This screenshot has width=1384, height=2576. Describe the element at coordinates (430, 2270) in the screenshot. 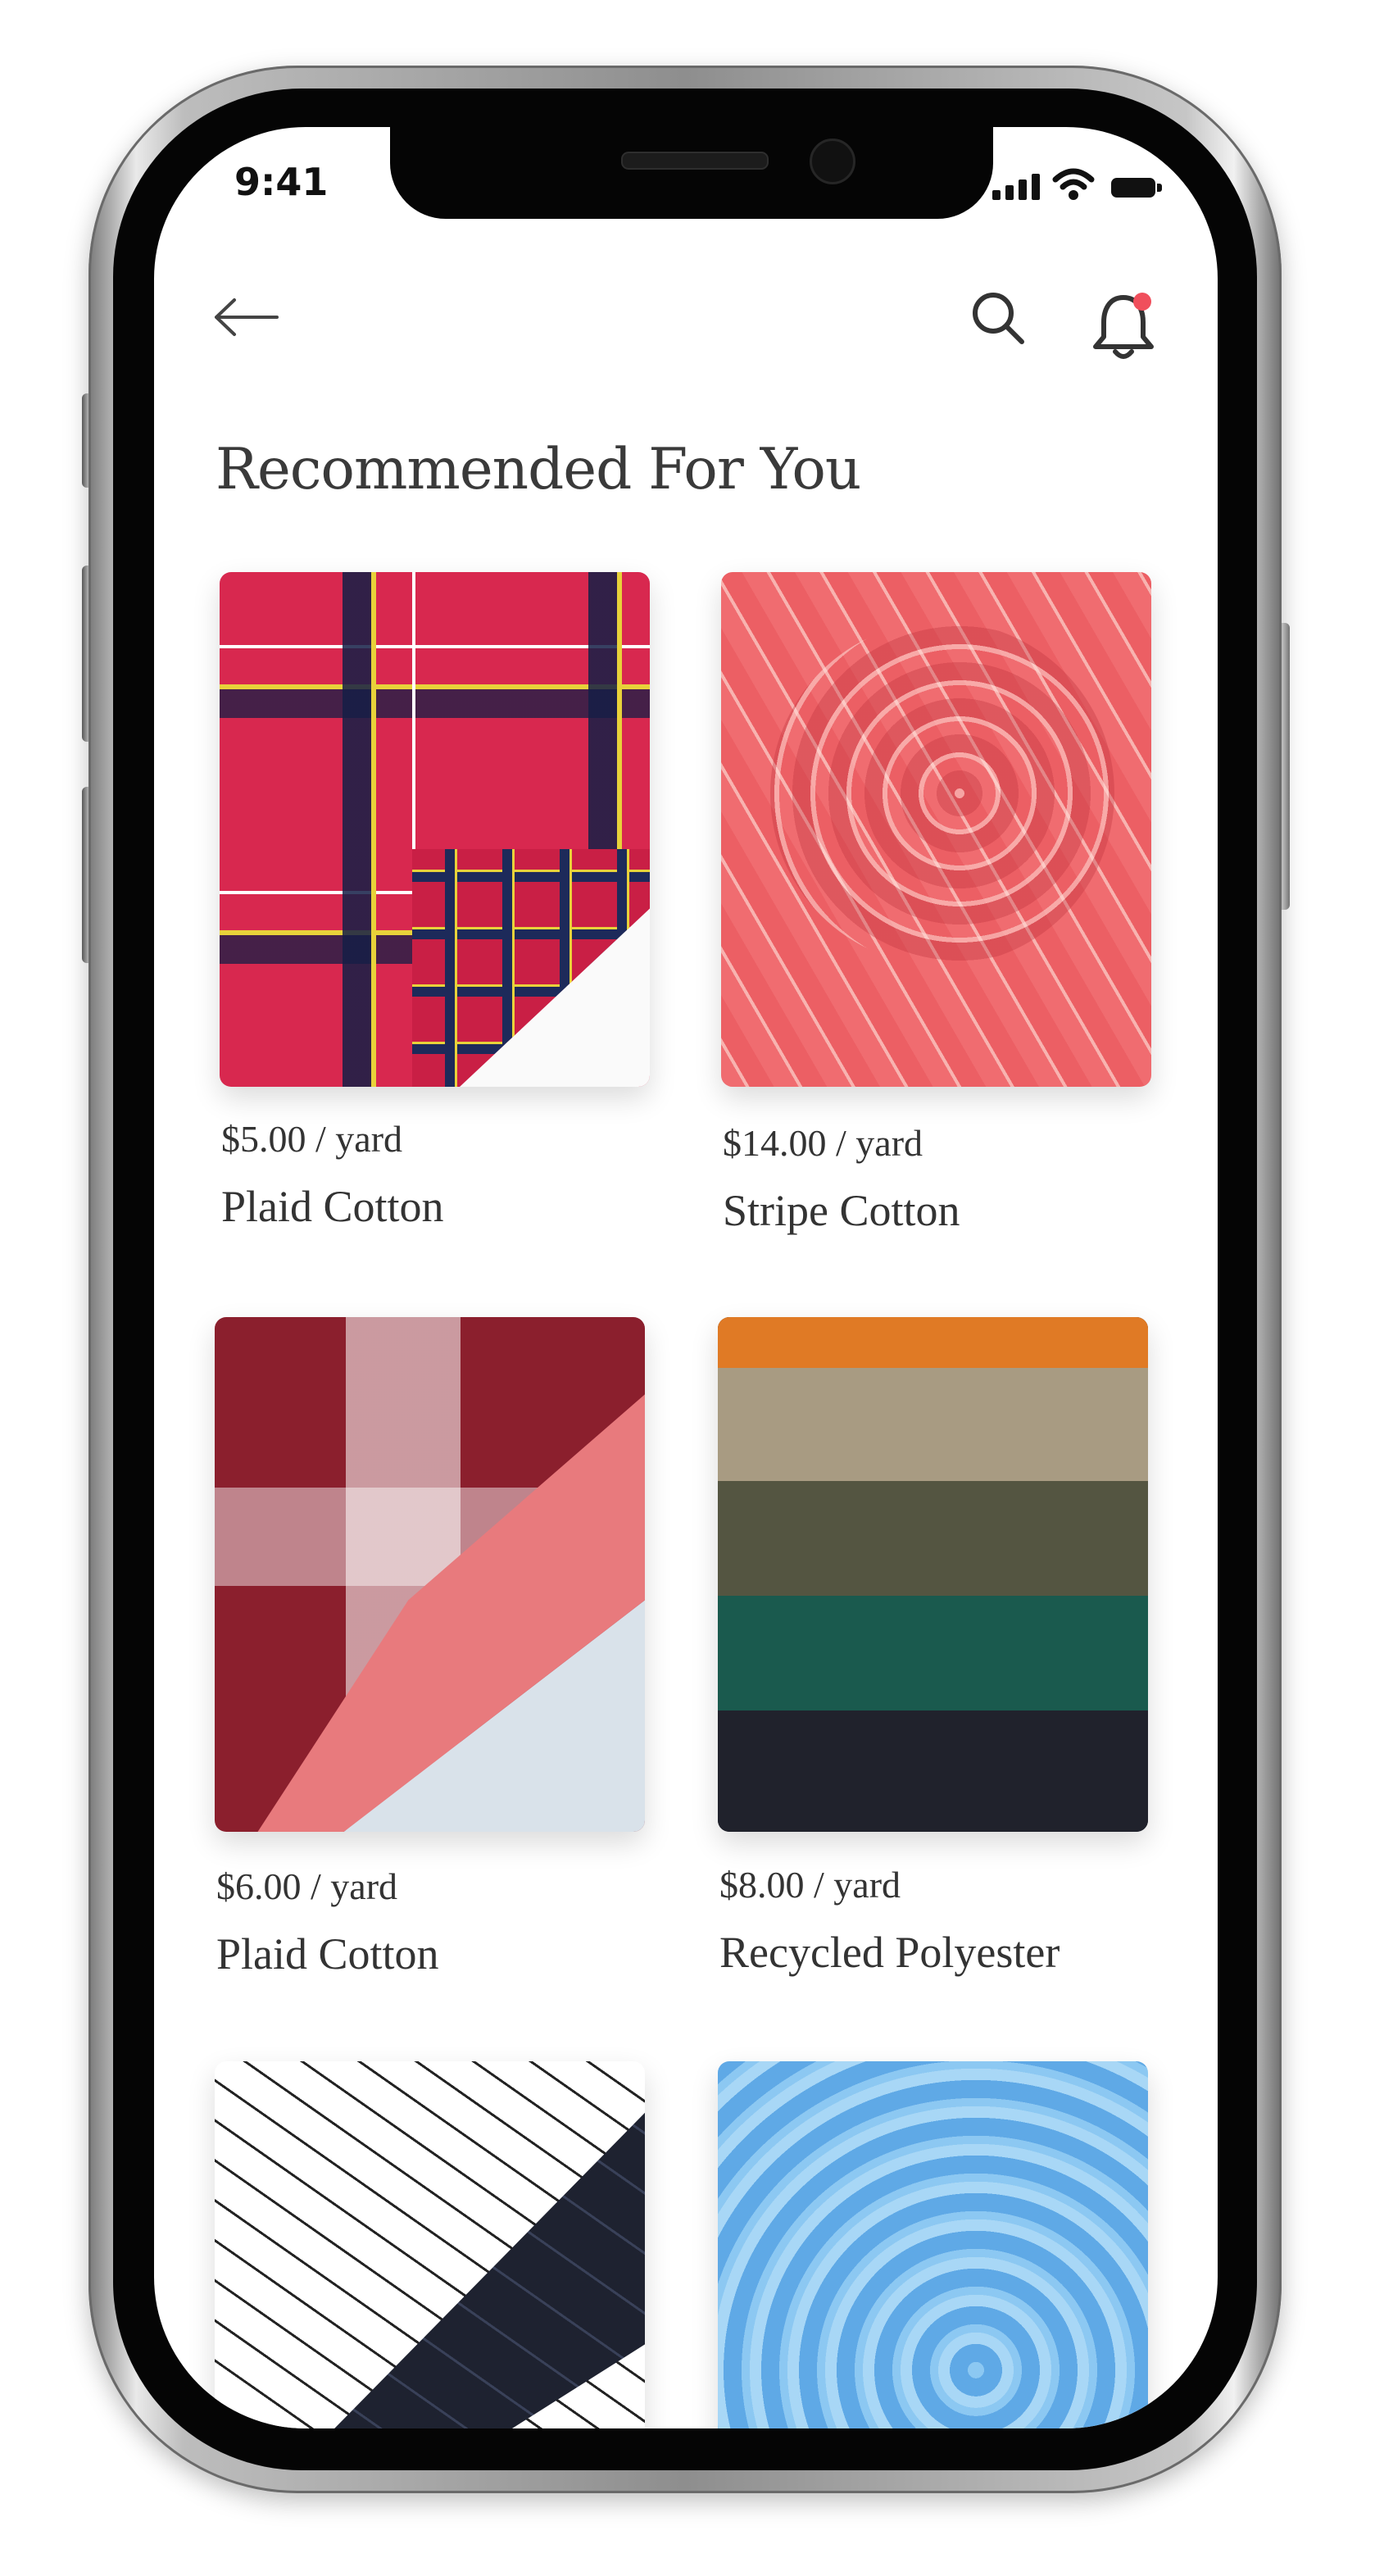

I see `fabric-print-dark` at that location.